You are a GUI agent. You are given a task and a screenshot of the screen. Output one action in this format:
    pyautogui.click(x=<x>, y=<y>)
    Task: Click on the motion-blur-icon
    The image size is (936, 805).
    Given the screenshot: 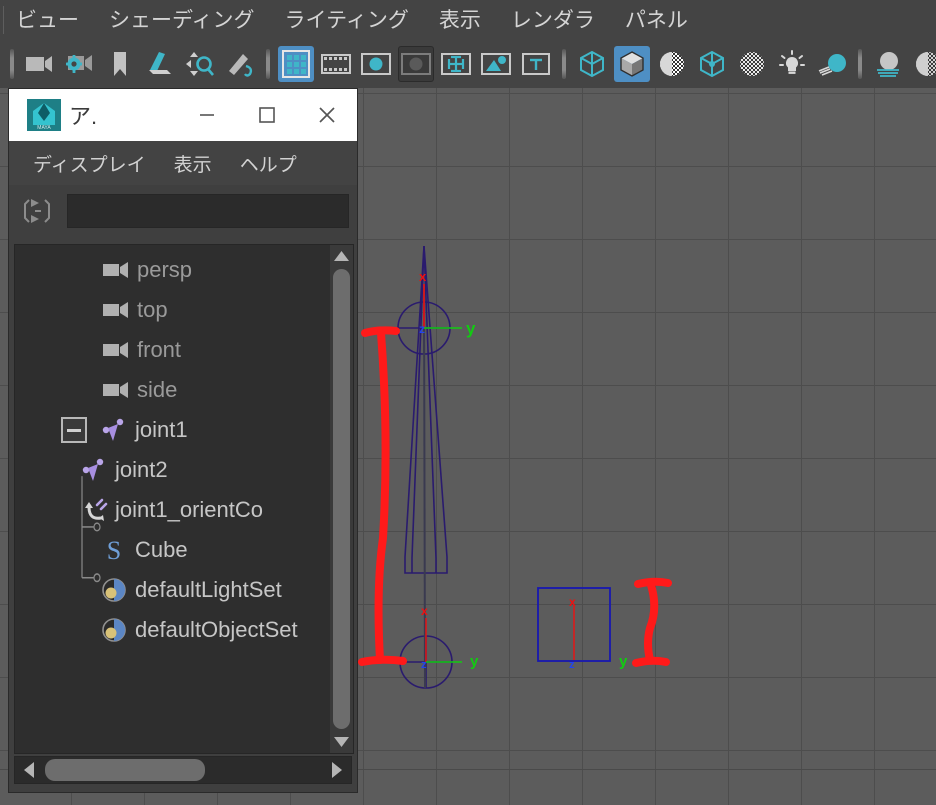 What is the action you would take?
    pyautogui.click(x=923, y=64)
    